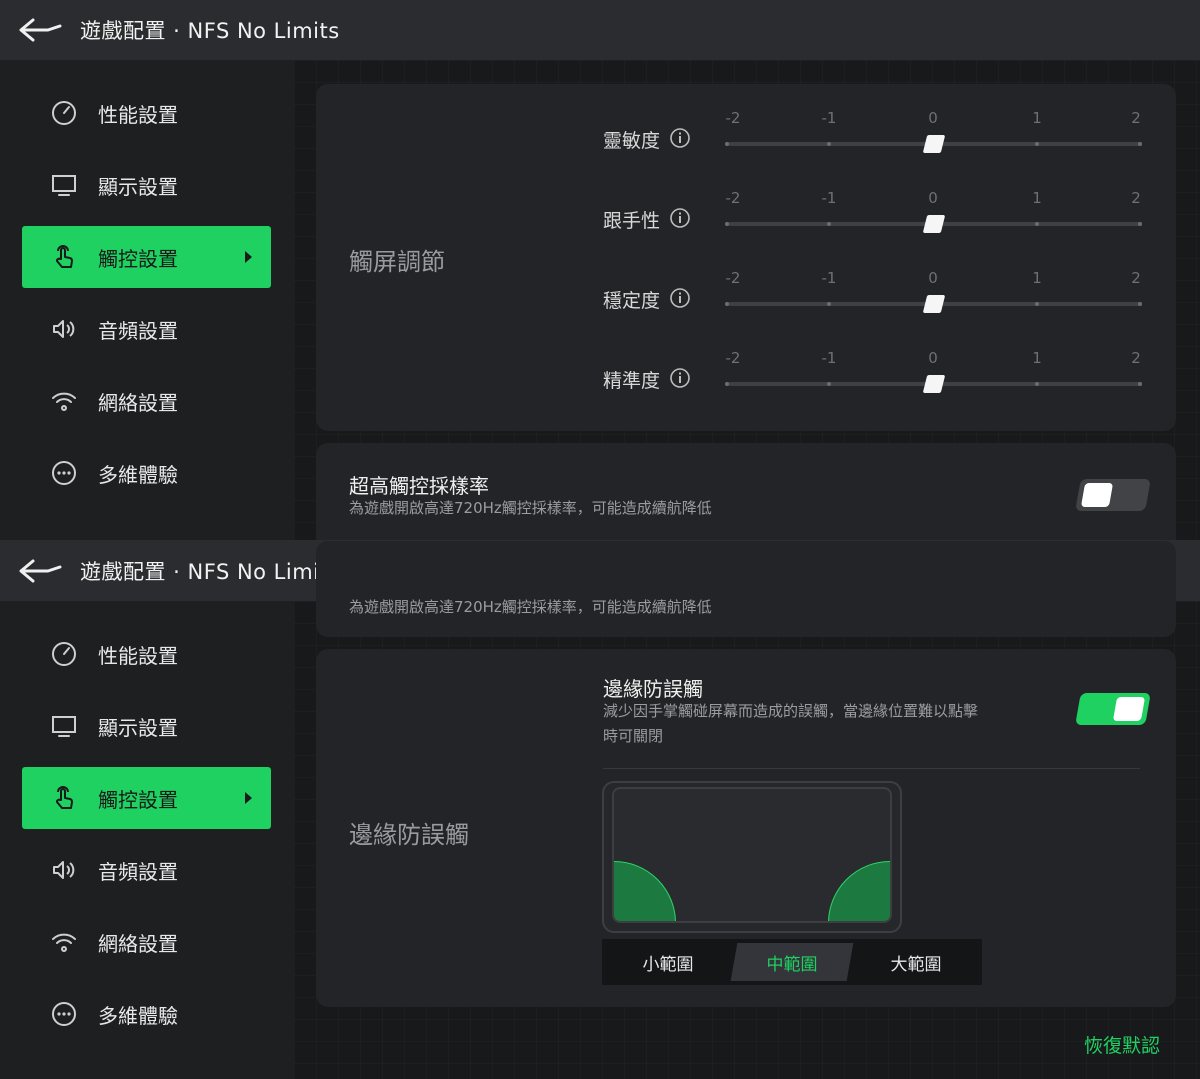  Describe the element at coordinates (645, 891) in the screenshot. I see `left-edge-zone` at that location.